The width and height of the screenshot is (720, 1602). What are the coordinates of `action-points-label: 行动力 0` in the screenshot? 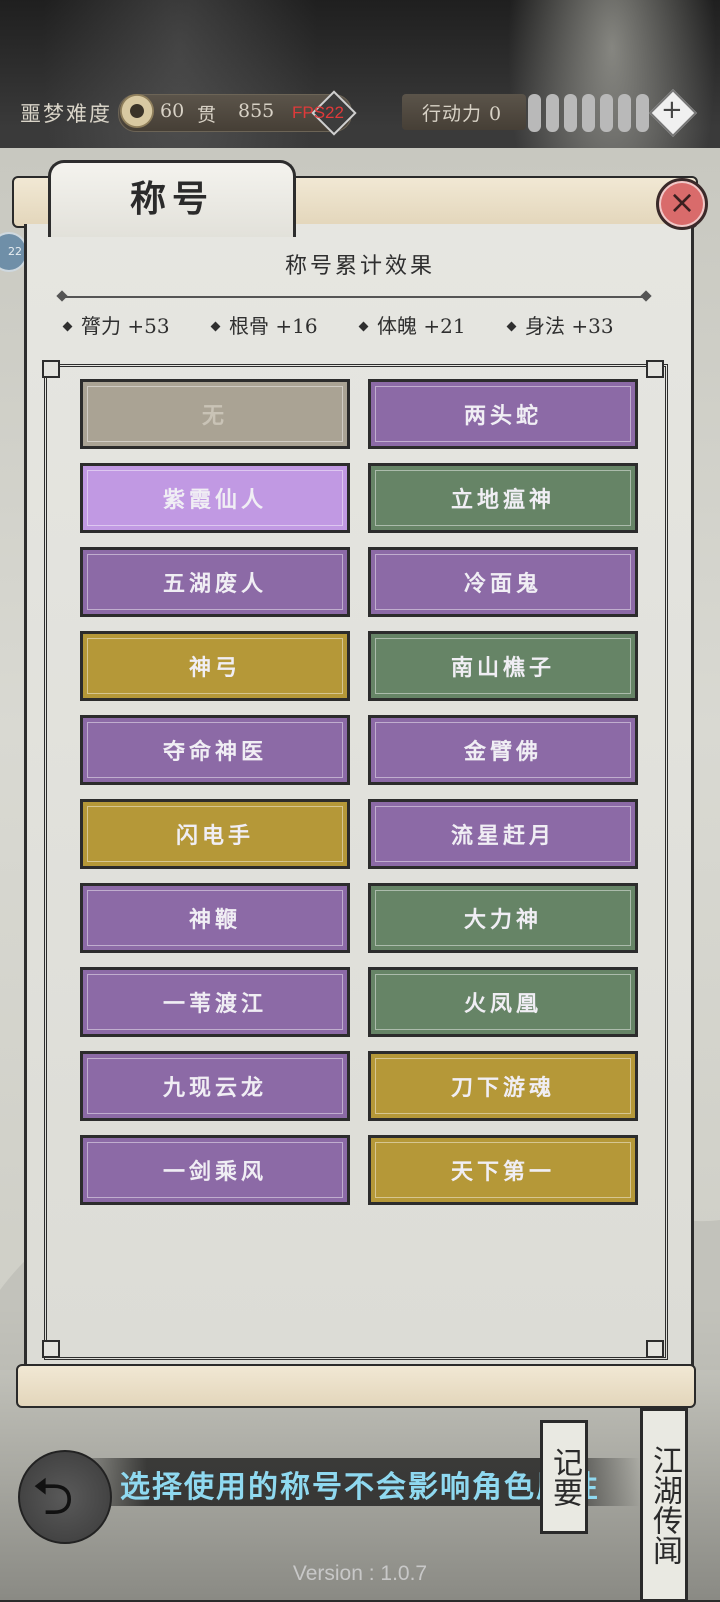 It's located at (462, 114).